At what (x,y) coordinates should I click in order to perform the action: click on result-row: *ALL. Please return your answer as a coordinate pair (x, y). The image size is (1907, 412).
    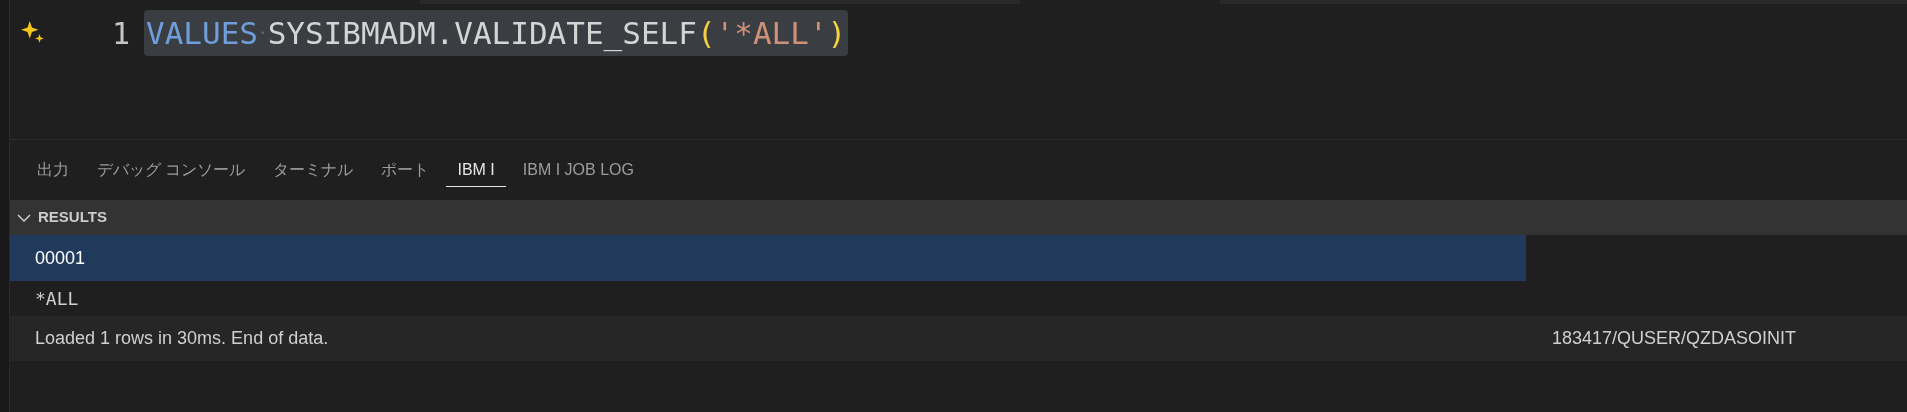
    Looking at the image, I should click on (768, 298).